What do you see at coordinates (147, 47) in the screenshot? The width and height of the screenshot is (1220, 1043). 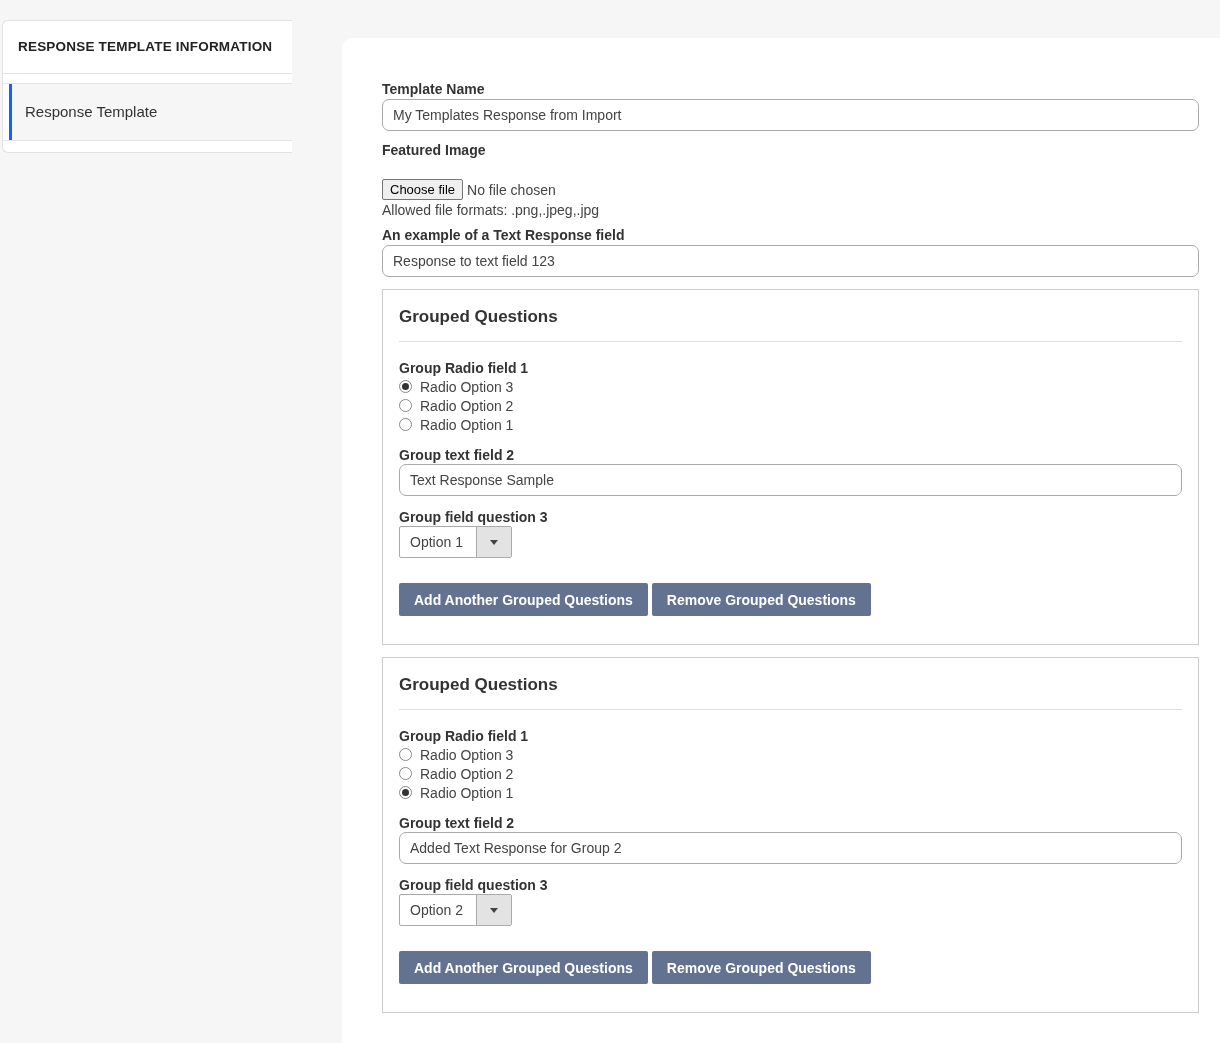 I see `sidebar-title: RESPONSE TEMPLATE INFORMATION` at bounding box center [147, 47].